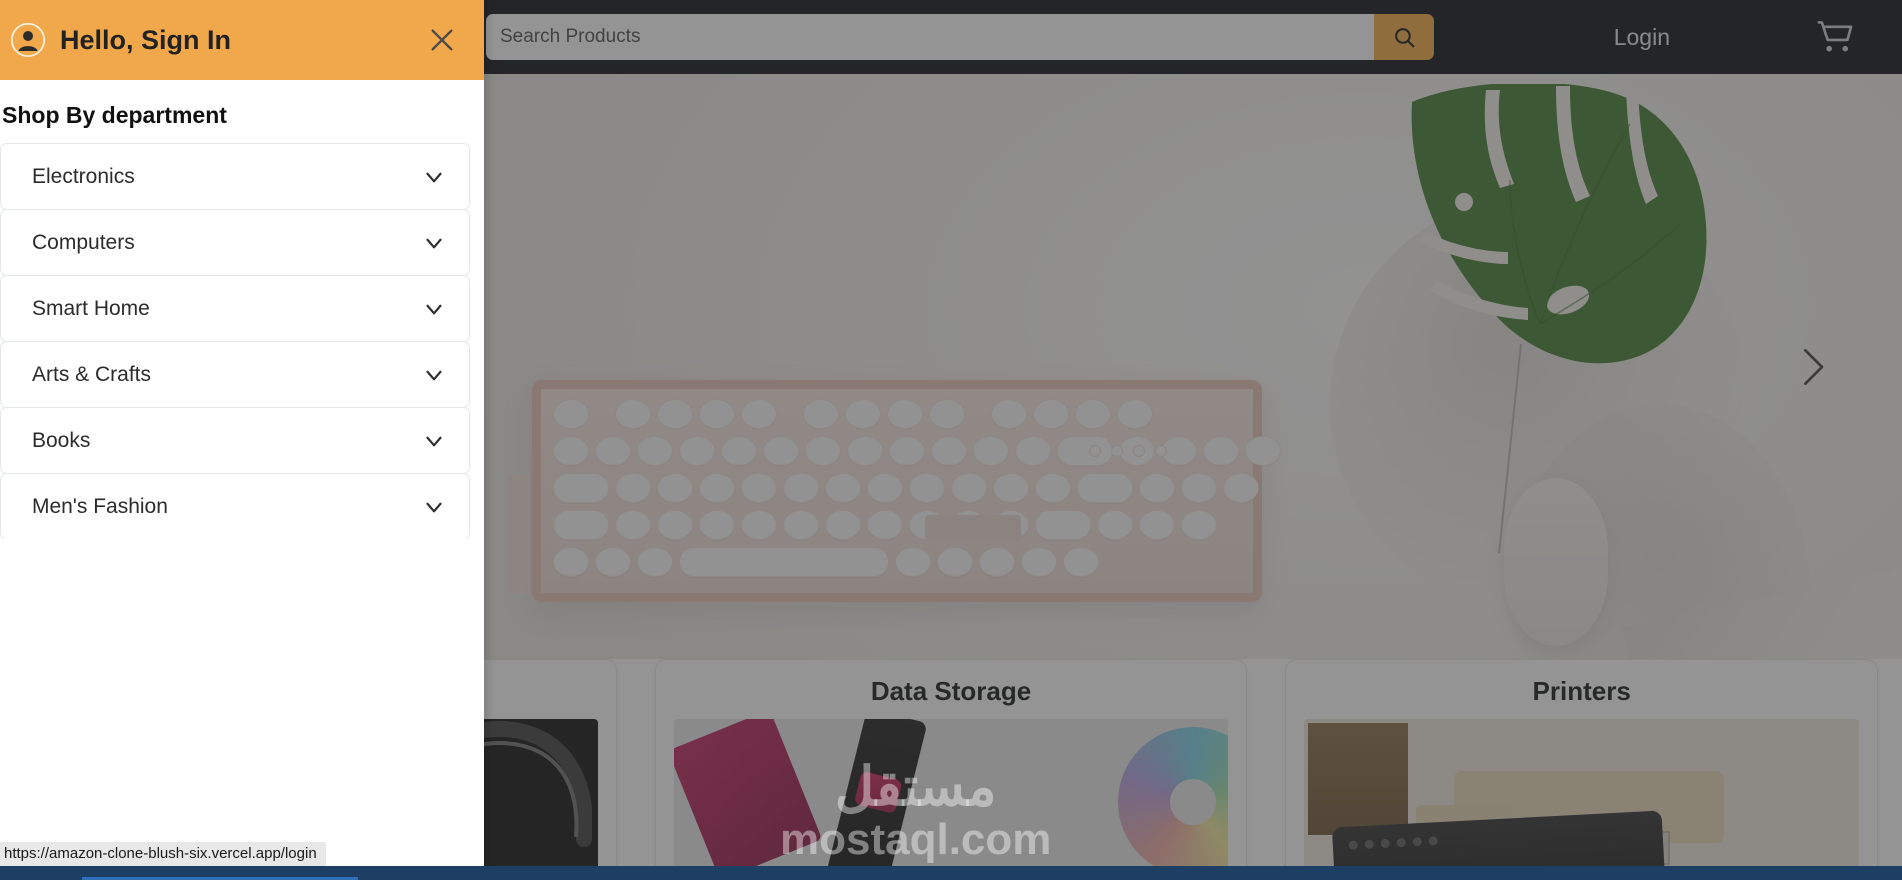  Describe the element at coordinates (100, 506) in the screenshot. I see `department-label: Men's Fashion` at that location.